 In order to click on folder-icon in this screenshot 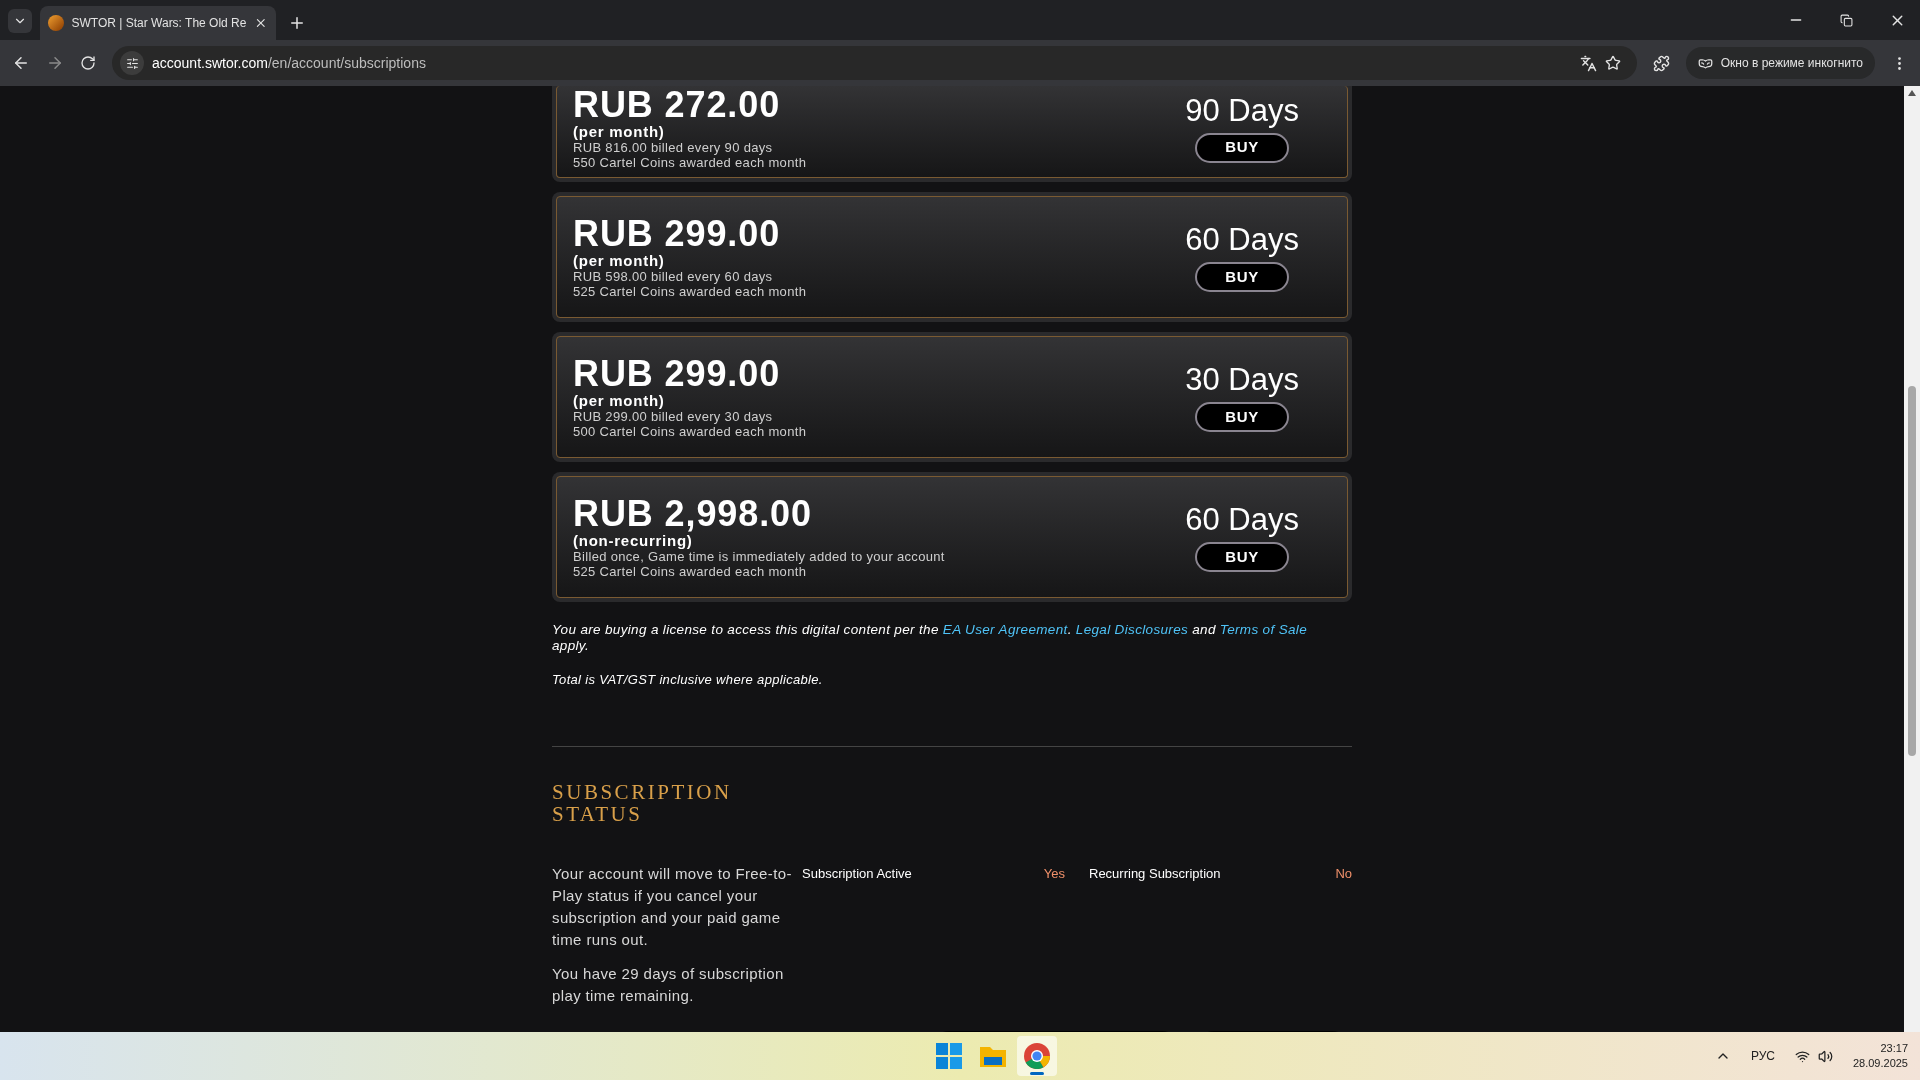, I will do `click(993, 1056)`.